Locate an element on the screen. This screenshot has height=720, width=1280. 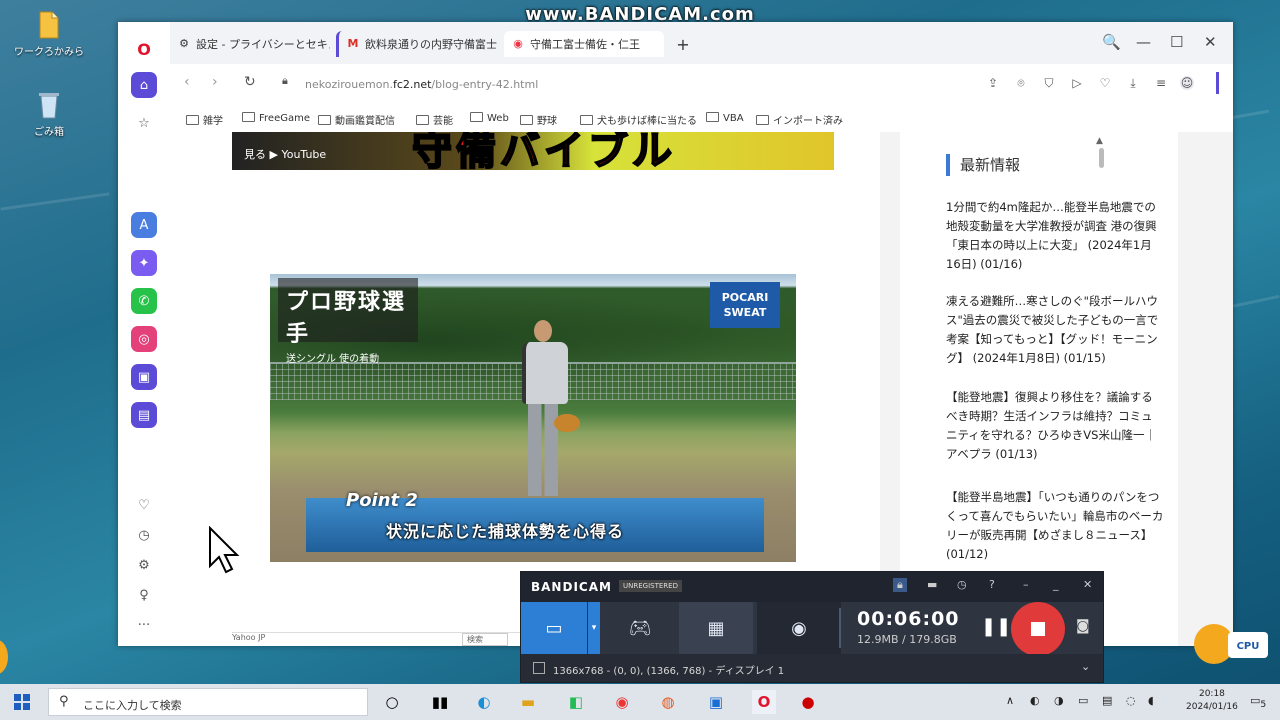
bookmark-heart-icon: ♡ is located at coordinates (1105, 83).